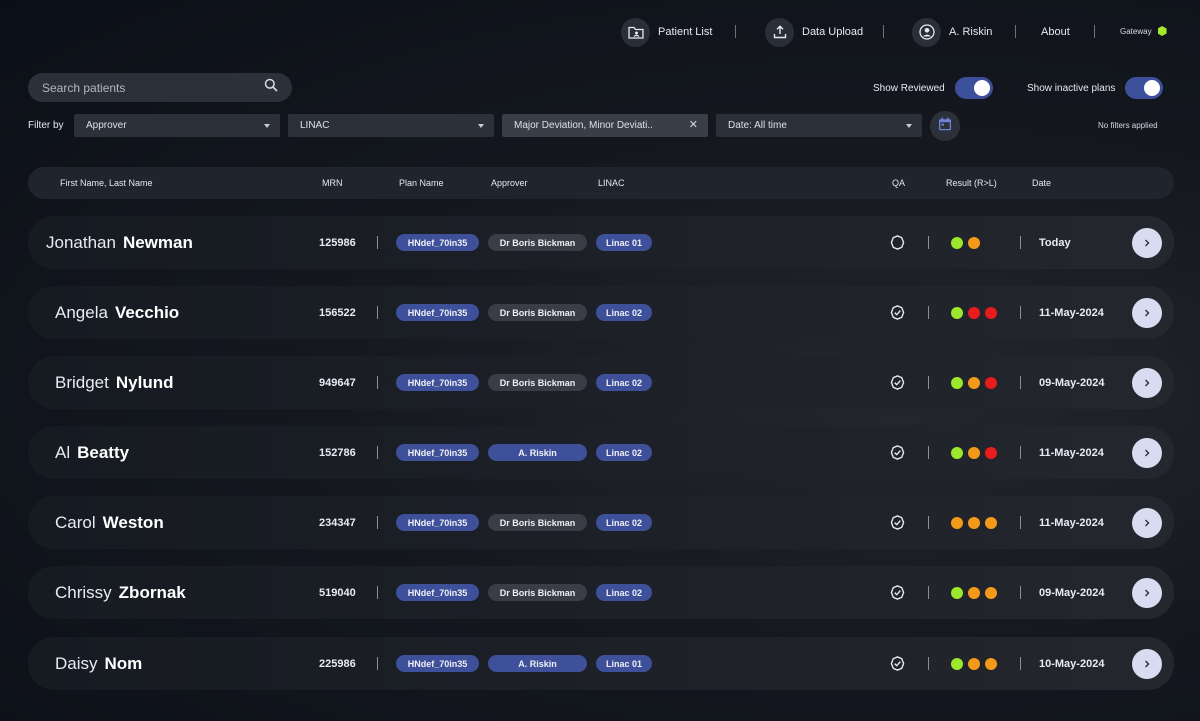 Image resolution: width=1200 pixels, height=721 pixels. Describe the element at coordinates (909, 125) in the screenshot. I see `caret-down-icon` at that location.